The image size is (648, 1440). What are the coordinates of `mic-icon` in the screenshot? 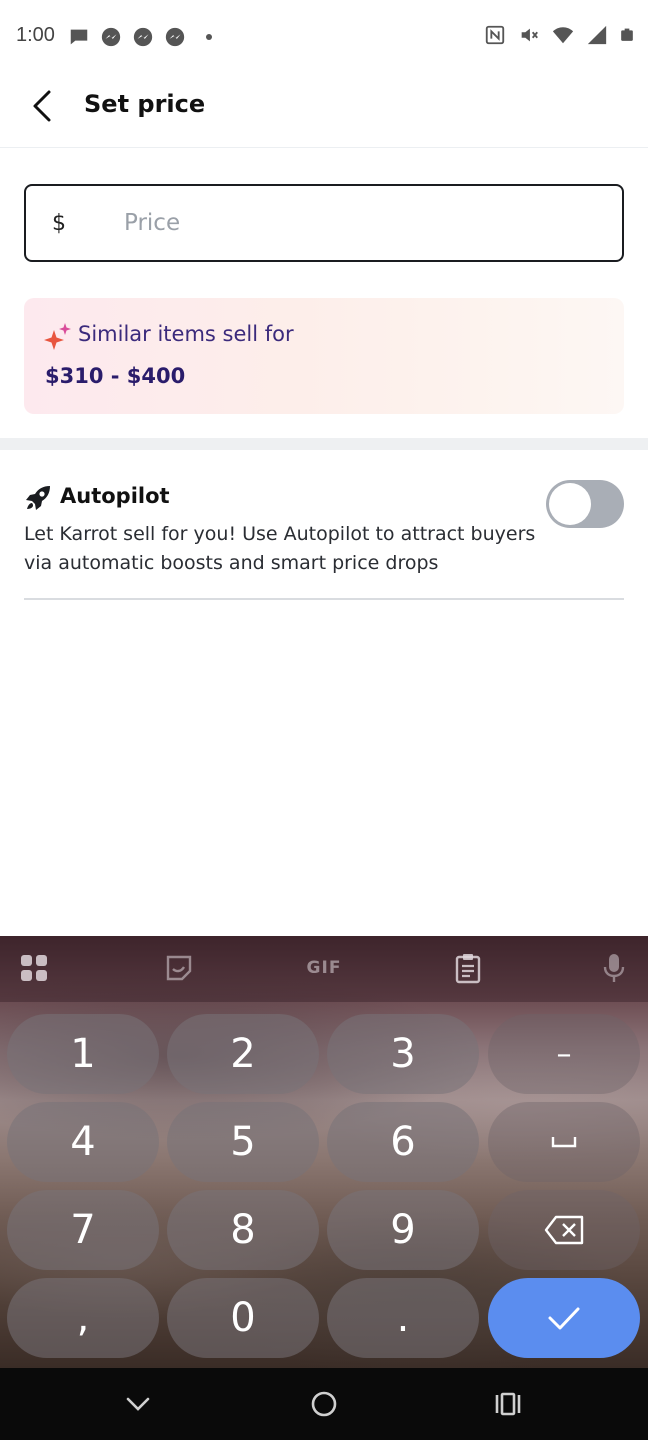 It's located at (614, 968).